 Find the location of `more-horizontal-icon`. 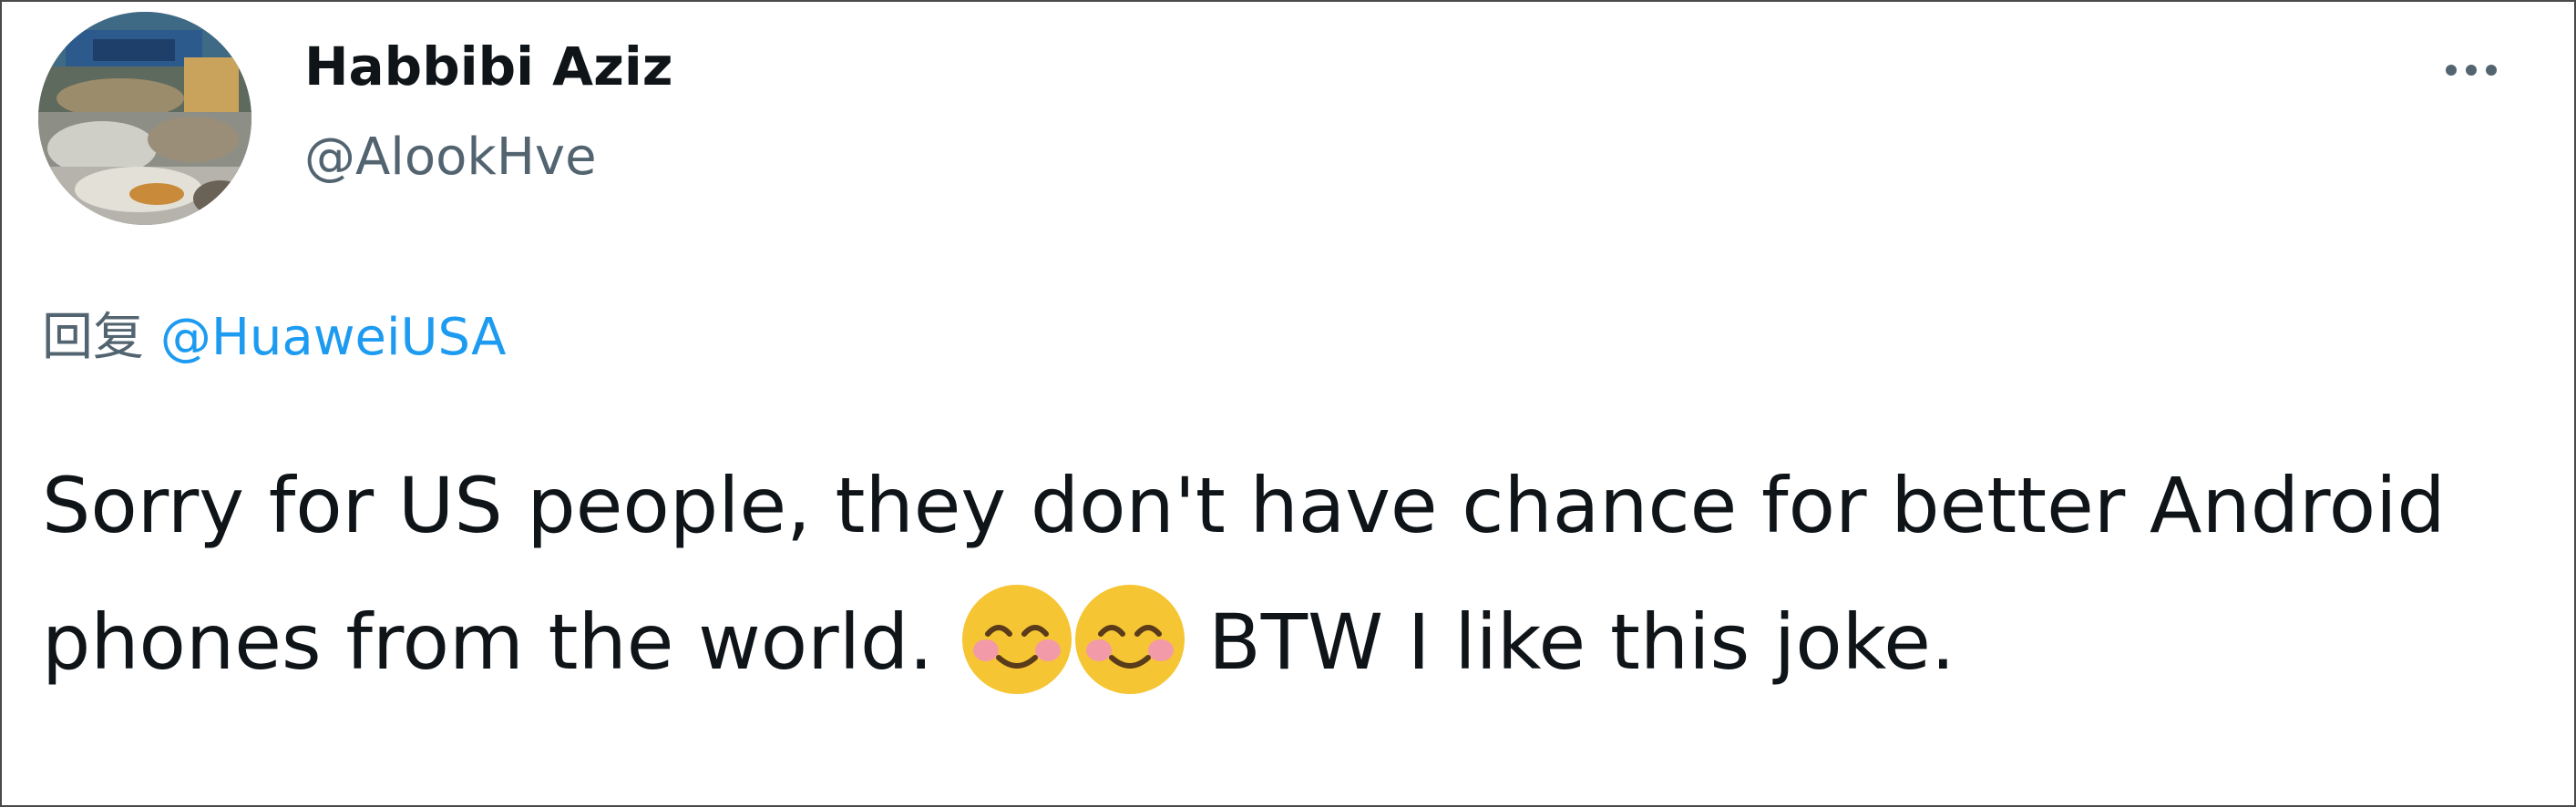

more-horizontal-icon is located at coordinates (2451, 70).